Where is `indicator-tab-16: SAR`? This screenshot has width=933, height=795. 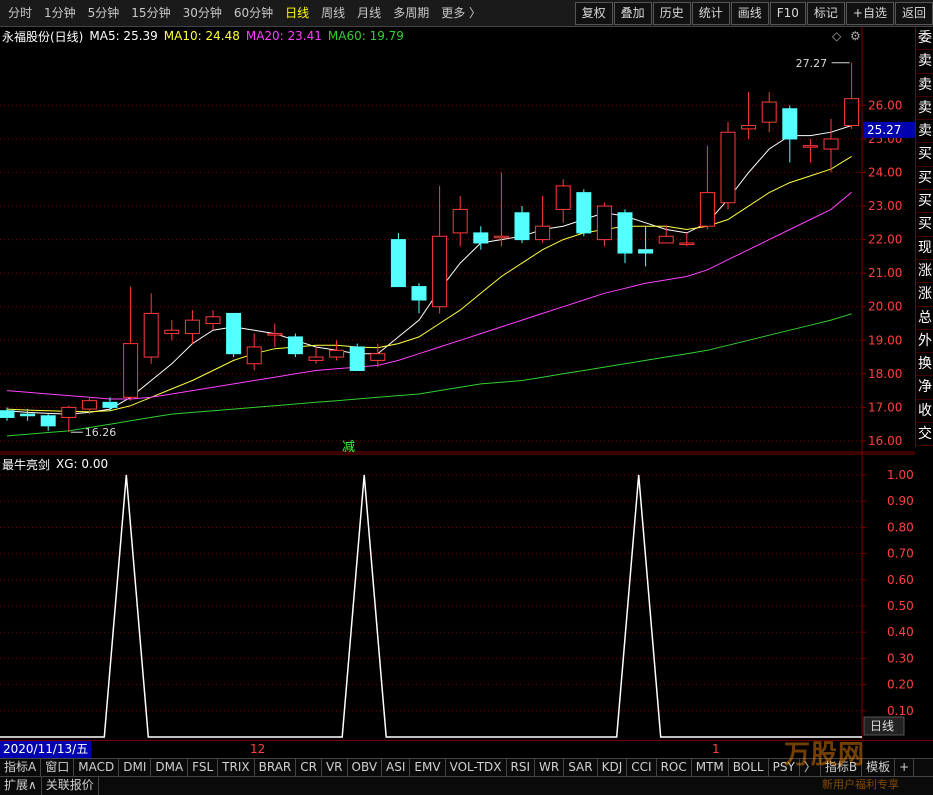
indicator-tab-16: SAR is located at coordinates (581, 767).